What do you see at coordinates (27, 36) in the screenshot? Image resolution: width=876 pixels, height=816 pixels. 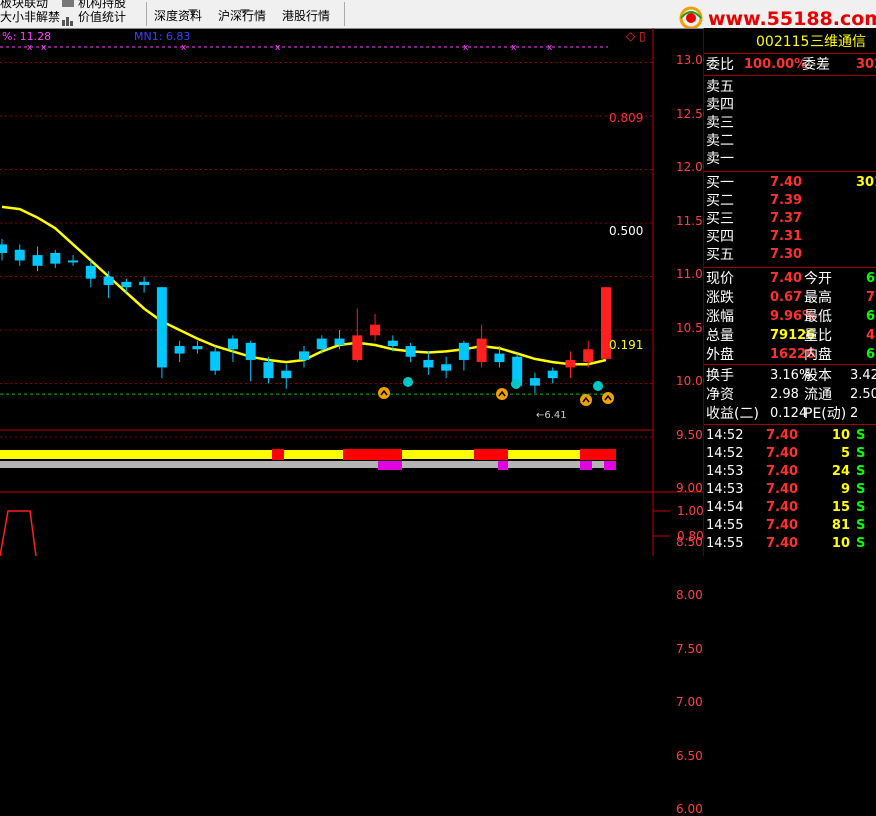 I see `top-indicator-label: %: 11.28` at bounding box center [27, 36].